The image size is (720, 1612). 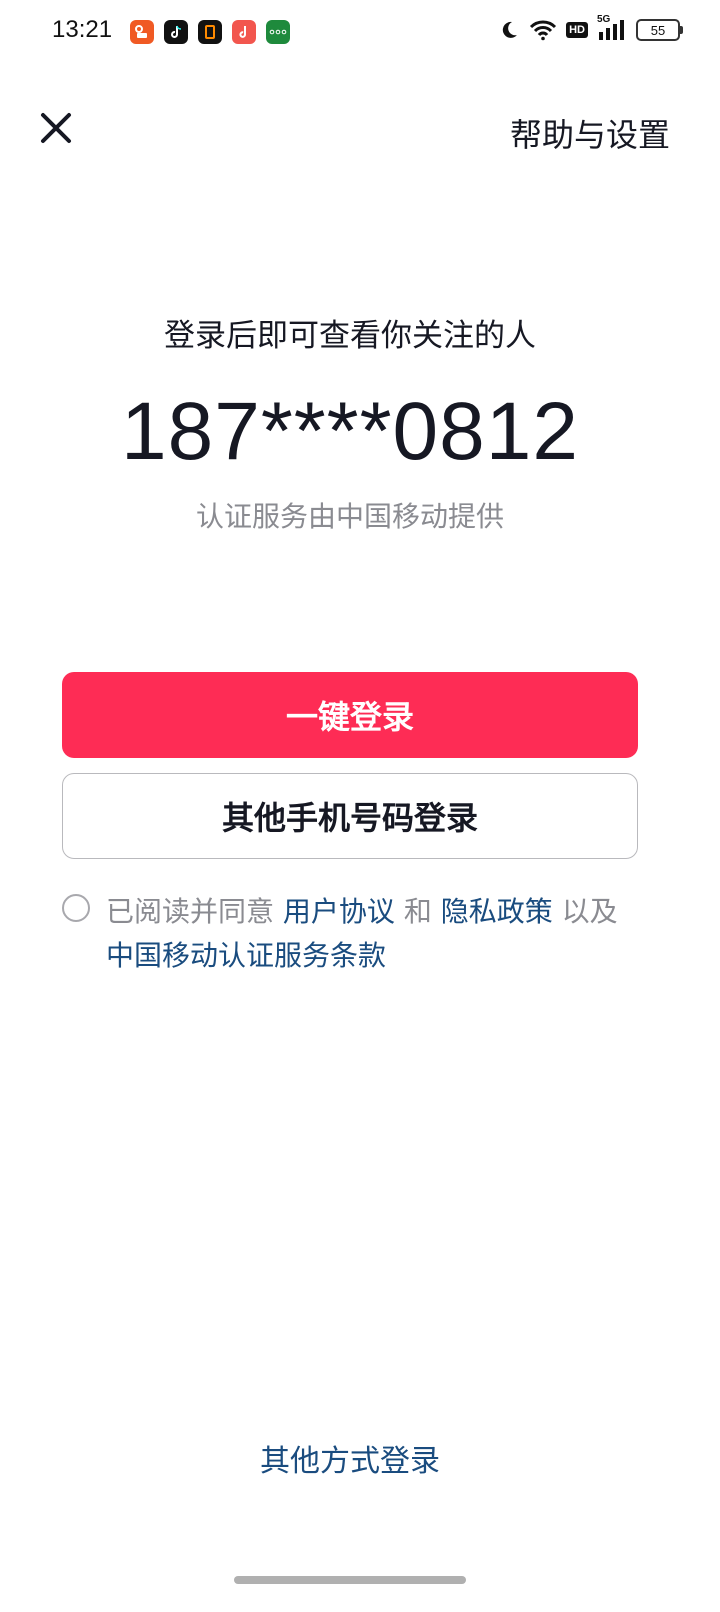 I want to click on home-indicator, so click(x=350, y=1580).